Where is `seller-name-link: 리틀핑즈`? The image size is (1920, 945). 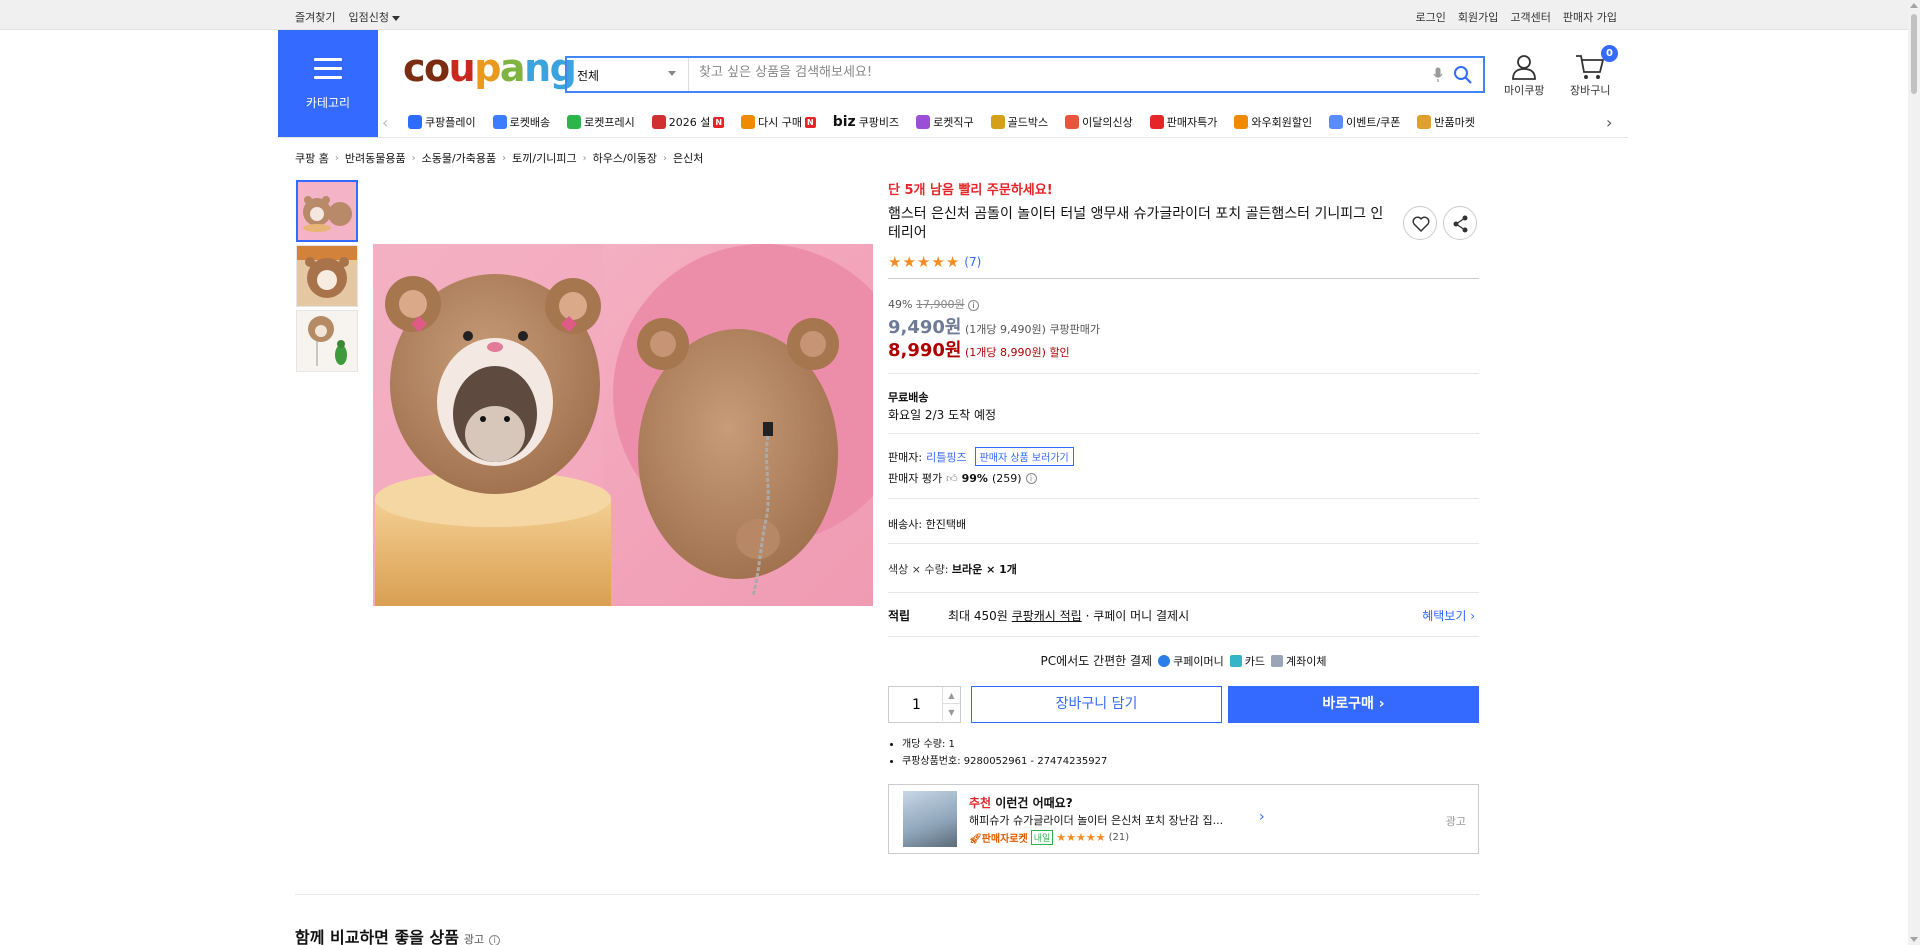
seller-name-link: 리틀핑즈 is located at coordinates (946, 457).